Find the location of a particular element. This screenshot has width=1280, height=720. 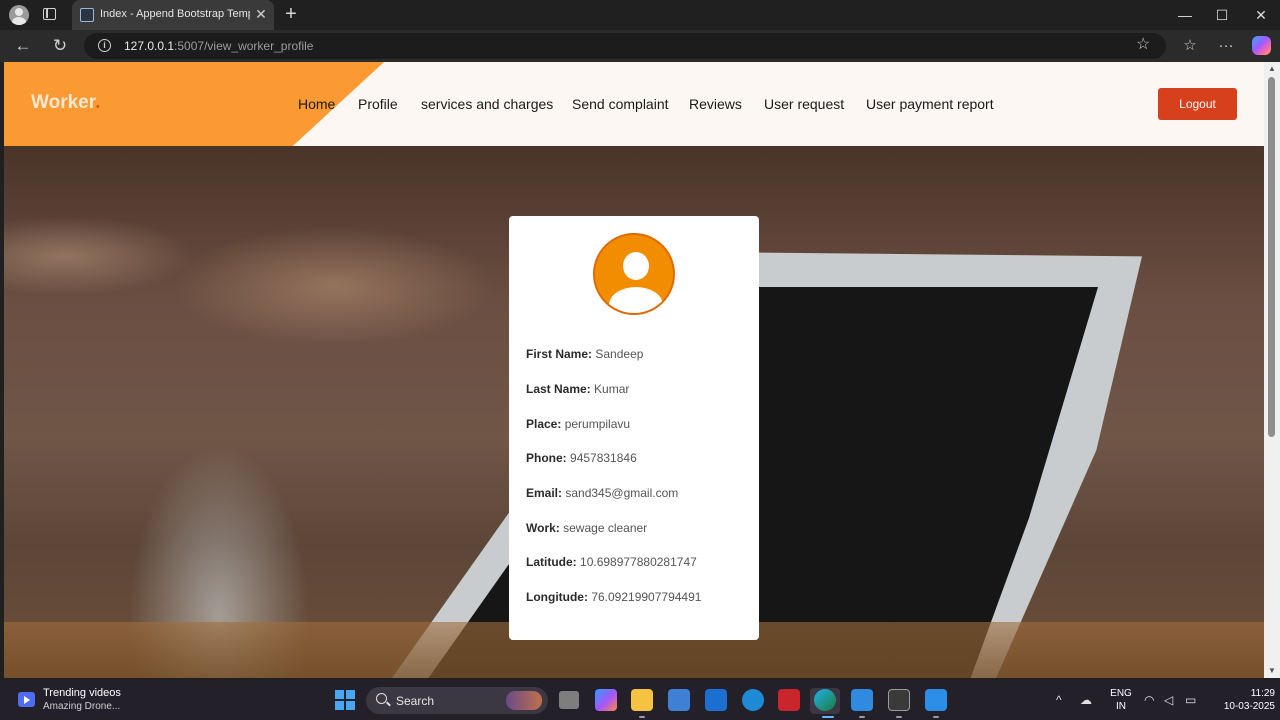

profile-latitude: Latitude: 10.698977880281747 is located at coordinates (611, 562).